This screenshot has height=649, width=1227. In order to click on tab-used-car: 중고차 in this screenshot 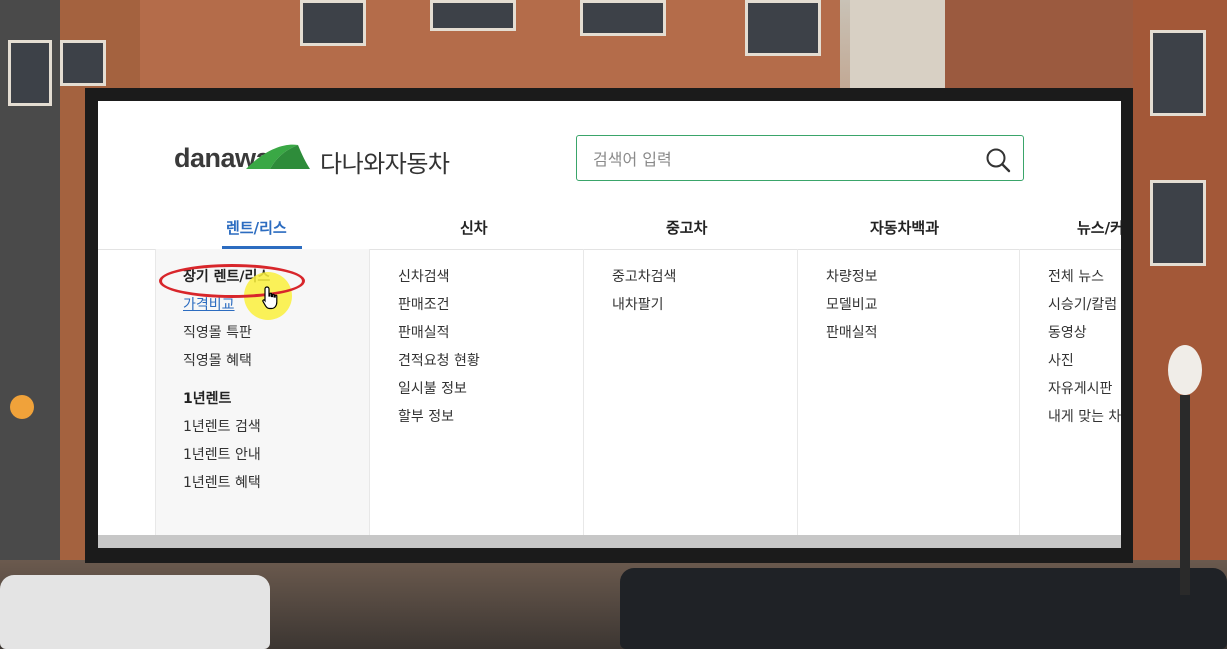, I will do `click(686, 227)`.